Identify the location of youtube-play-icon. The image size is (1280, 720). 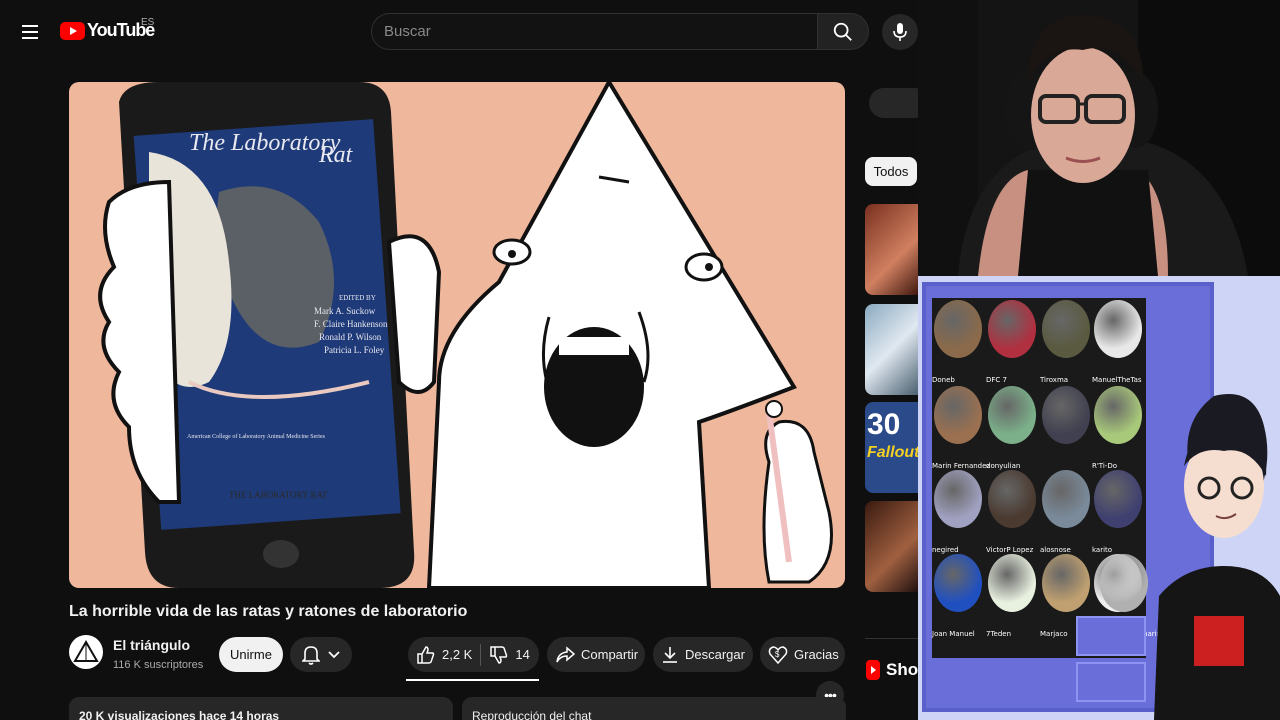
(72, 30).